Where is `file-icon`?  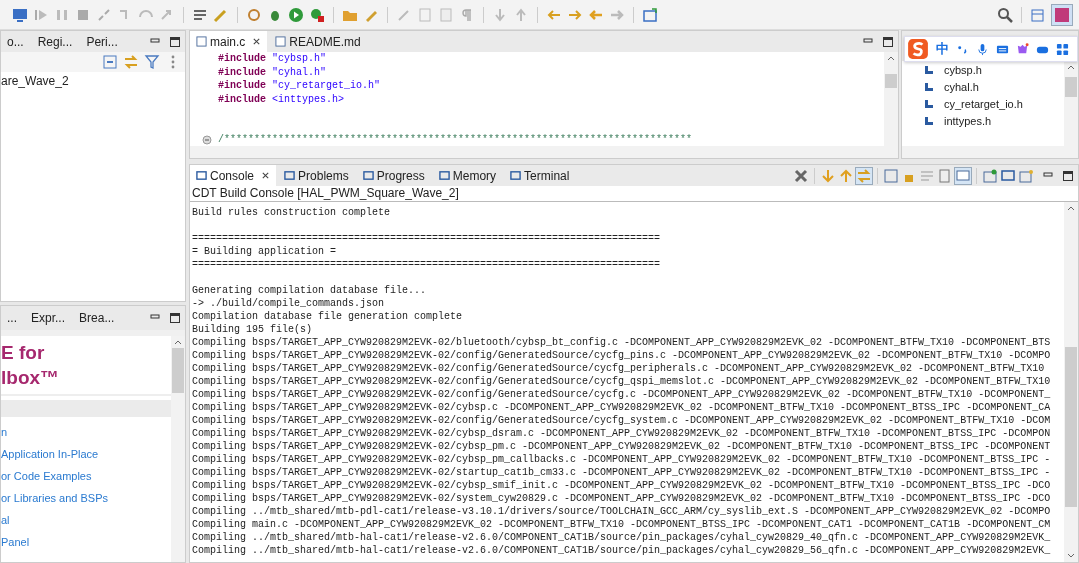
file-icon is located at coordinates (281, 41).